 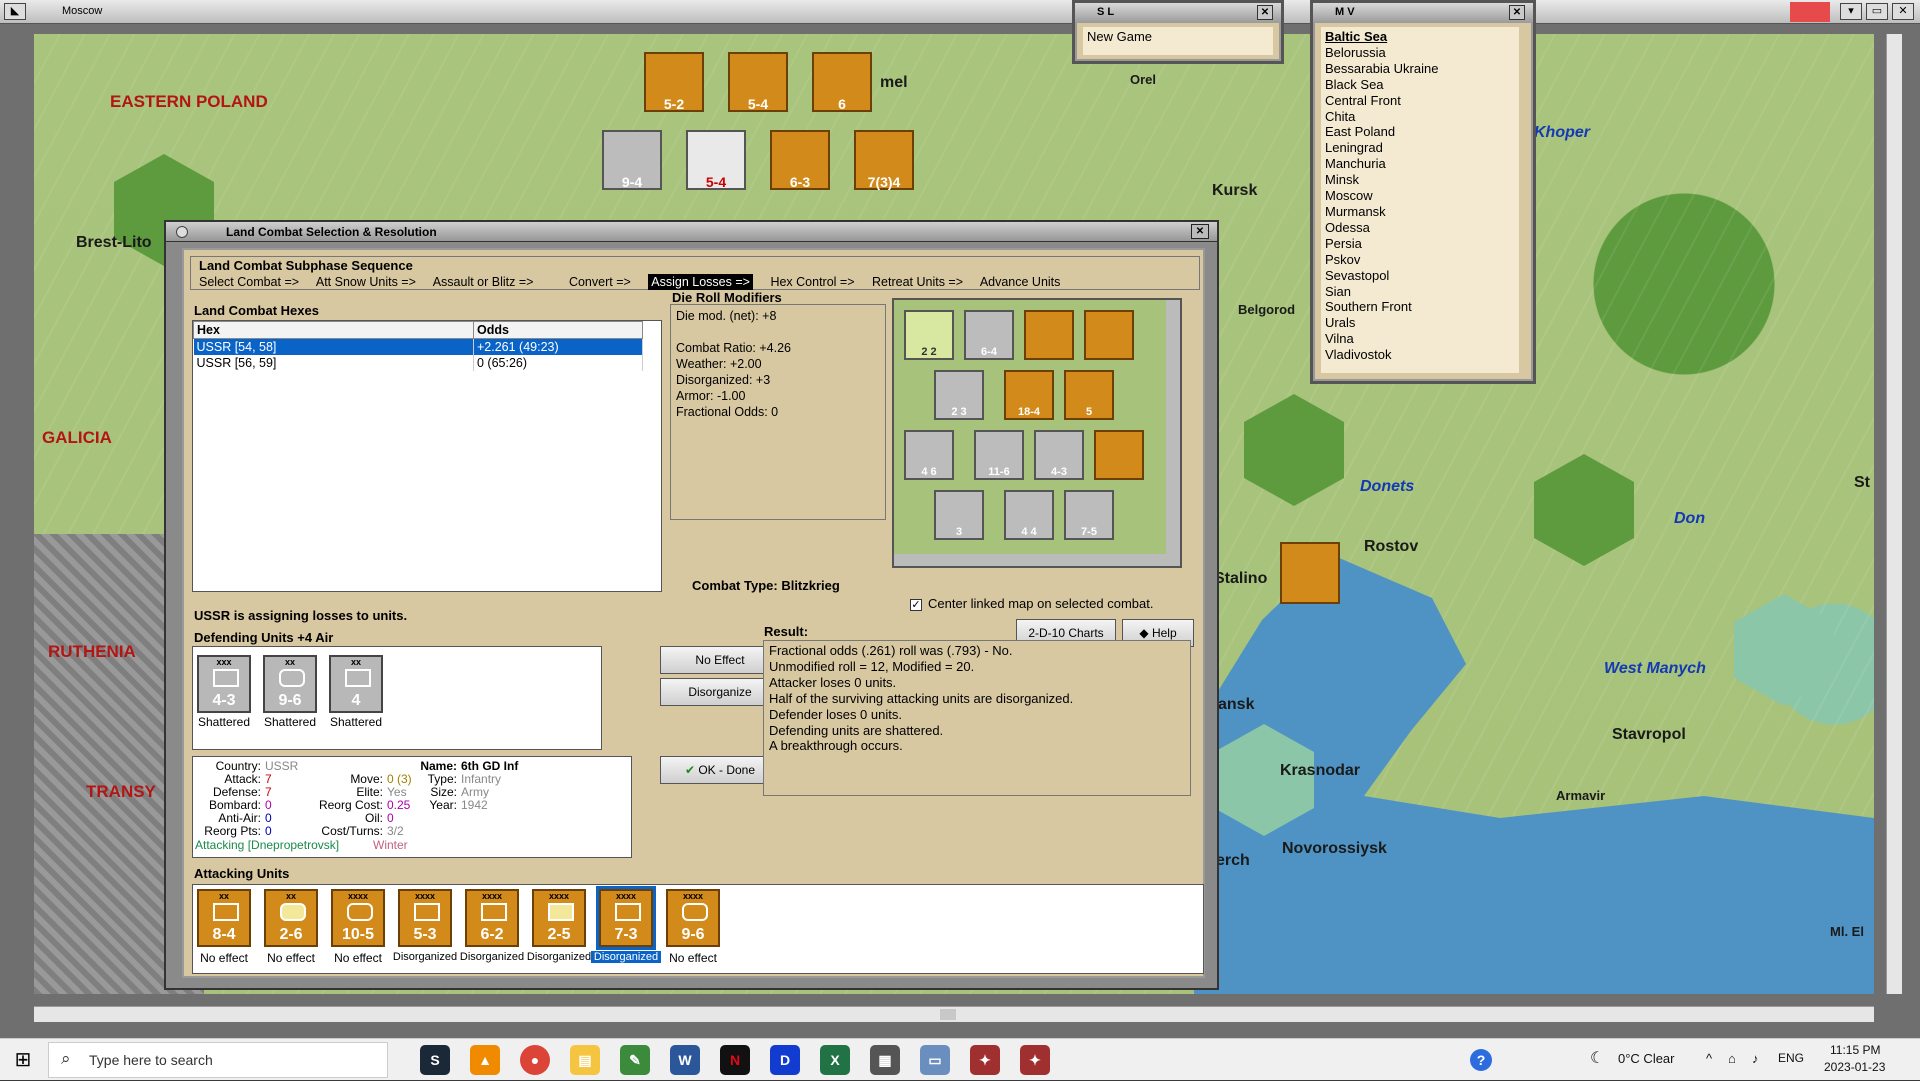 What do you see at coordinates (1173, 433) in the screenshot?
I see `minimap-vertical-scrollbar` at bounding box center [1173, 433].